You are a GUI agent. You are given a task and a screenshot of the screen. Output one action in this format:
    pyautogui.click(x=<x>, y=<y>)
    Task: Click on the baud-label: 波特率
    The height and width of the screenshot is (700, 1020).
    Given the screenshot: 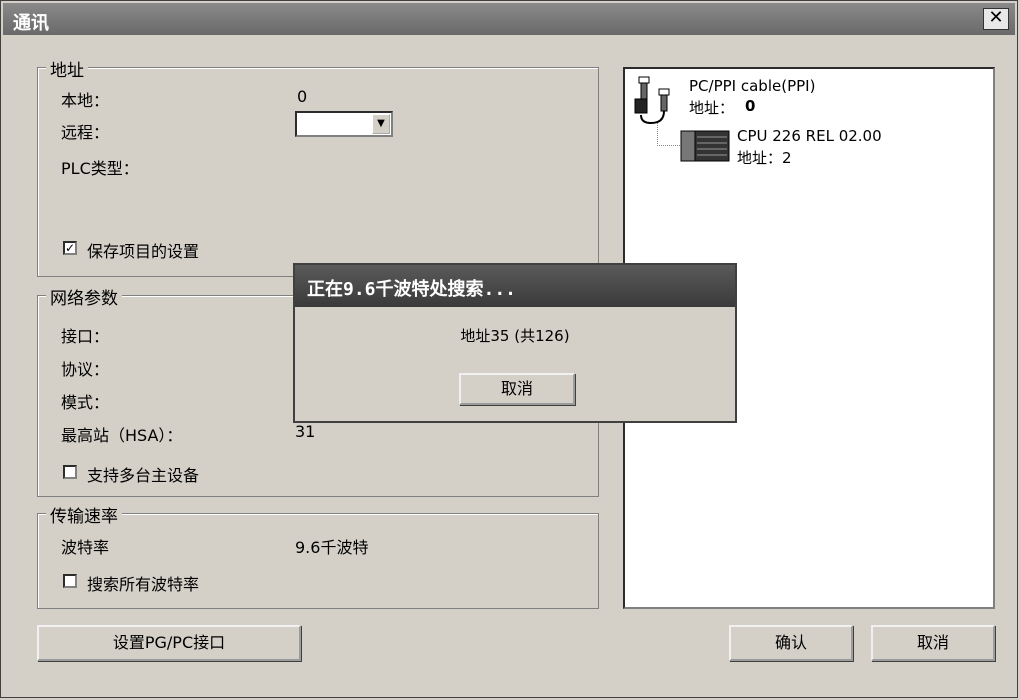 What is the action you would take?
    pyautogui.click(x=85, y=547)
    